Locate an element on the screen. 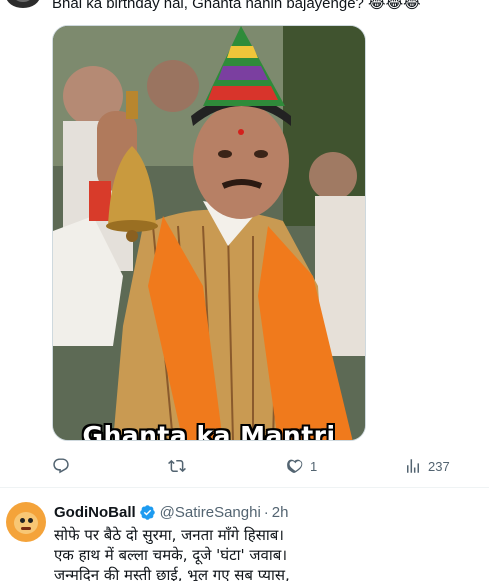 Image resolution: width=489 pixels, height=581 pixels. display-name: GodiNoBall is located at coordinates (95, 512).